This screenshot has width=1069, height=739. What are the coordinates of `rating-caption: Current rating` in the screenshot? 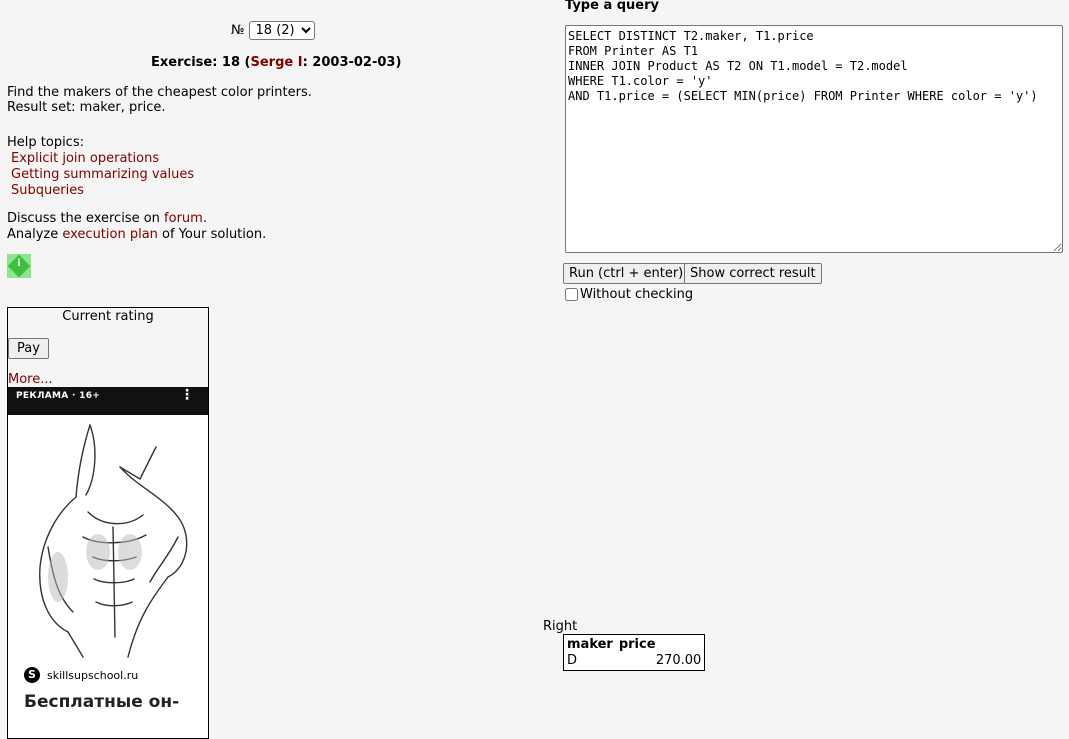 It's located at (108, 316).